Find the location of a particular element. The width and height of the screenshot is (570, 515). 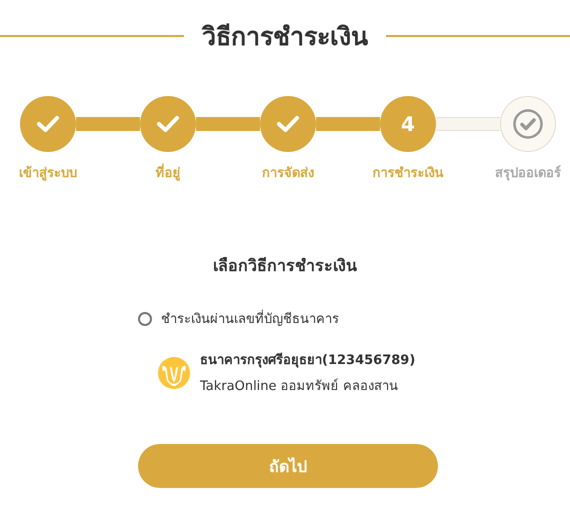

step-label: สรุปออเดอร์ is located at coordinates (528, 173).